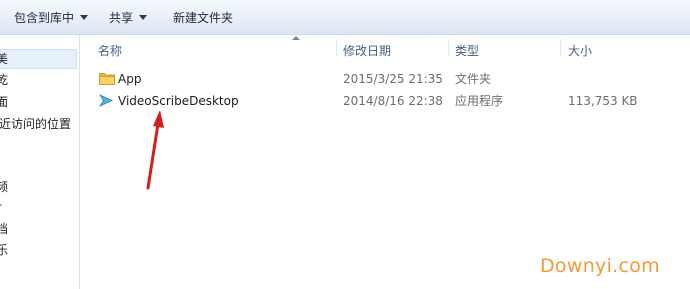  What do you see at coordinates (600, 266) in the screenshot?
I see `watermark-text: Downyi.com` at bounding box center [600, 266].